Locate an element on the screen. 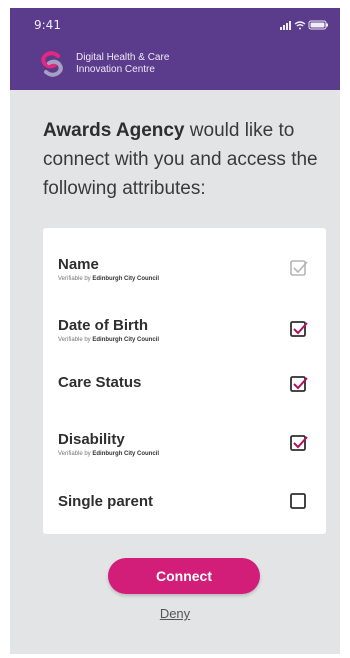  deny-link: Deny is located at coordinates (175, 613).